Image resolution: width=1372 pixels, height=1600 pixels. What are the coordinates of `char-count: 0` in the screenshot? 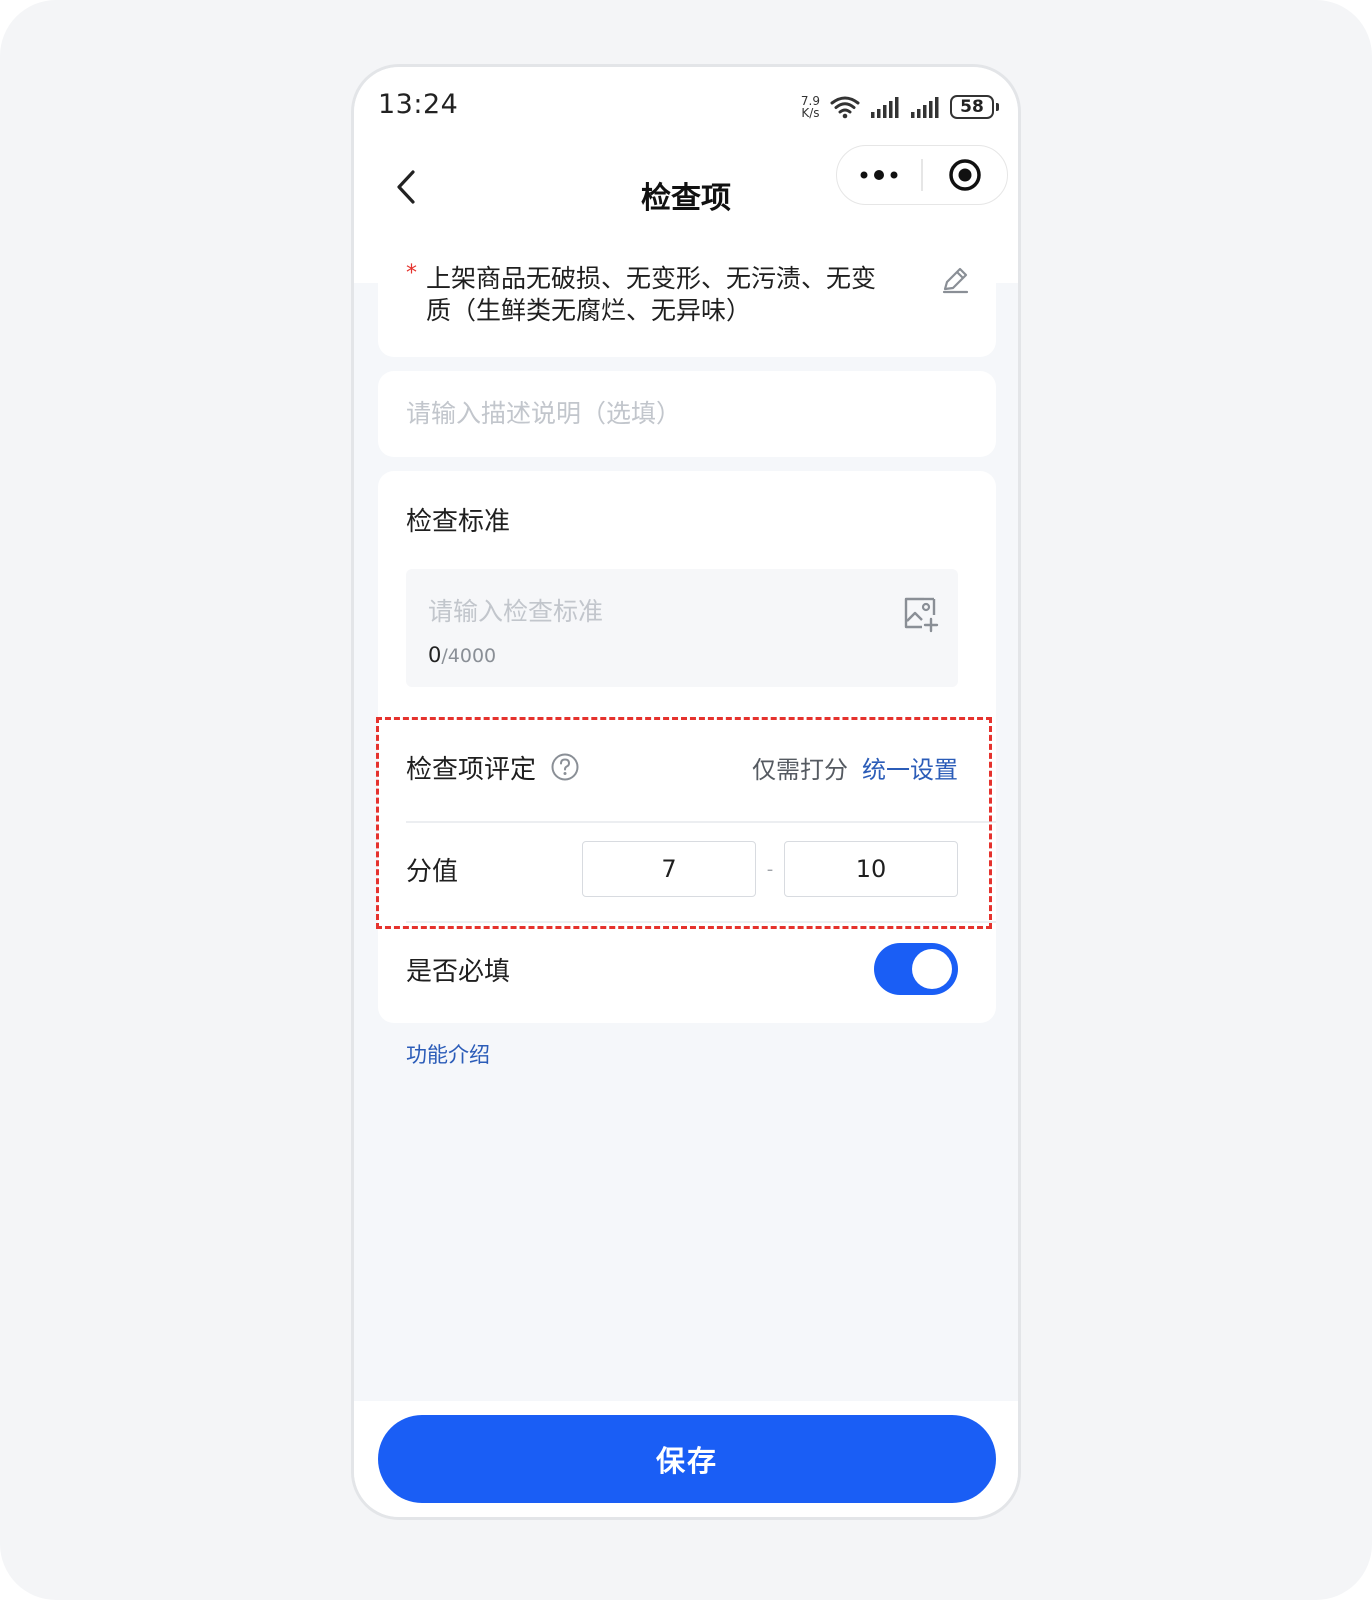 It's located at (435, 655).